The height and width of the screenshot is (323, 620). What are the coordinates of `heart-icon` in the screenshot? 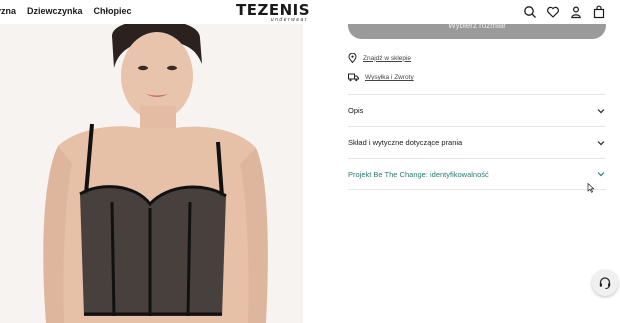 It's located at (553, 12).